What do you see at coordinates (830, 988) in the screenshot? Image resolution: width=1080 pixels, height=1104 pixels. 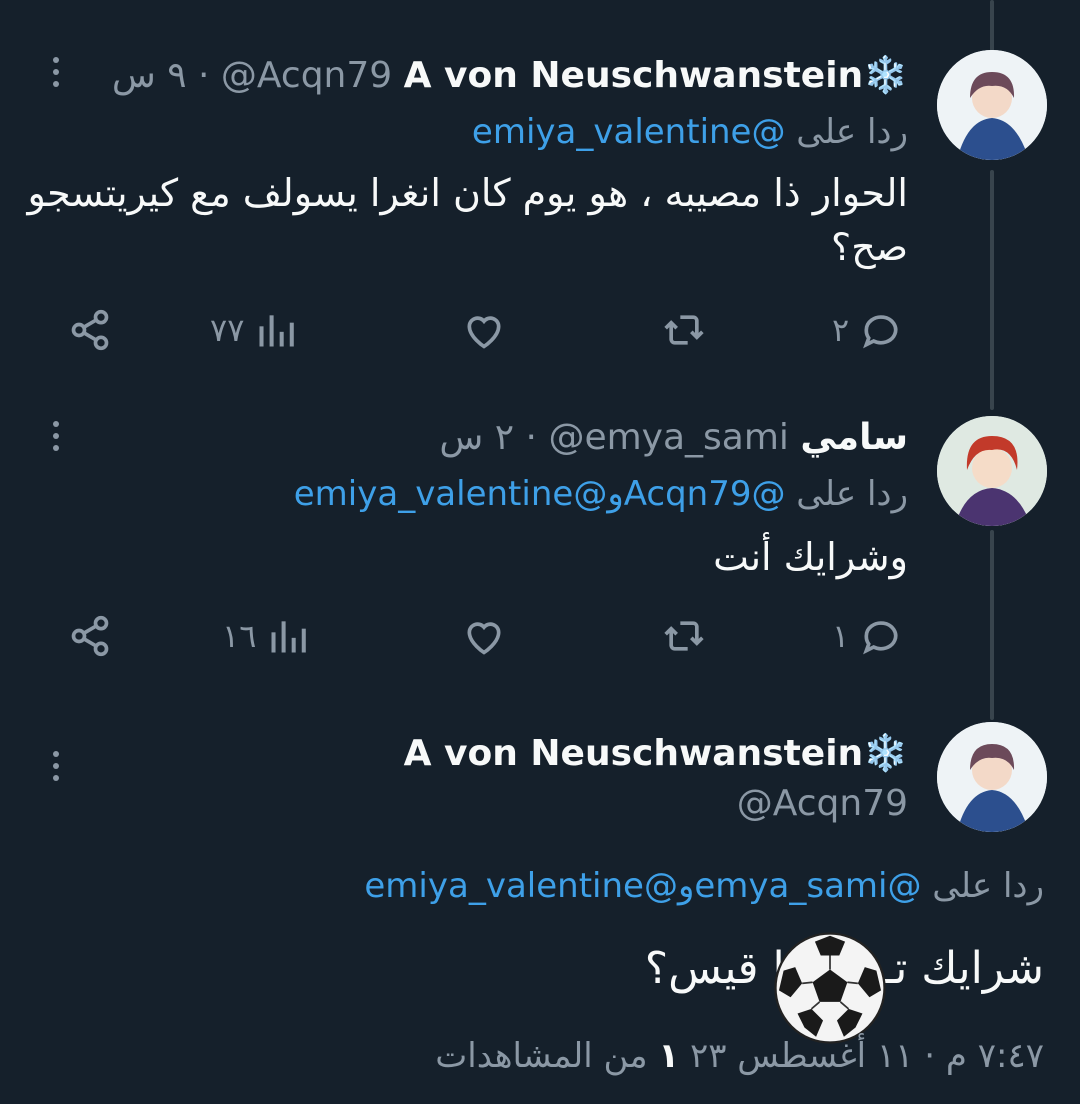 I see `soccer-ball-icon` at bounding box center [830, 988].